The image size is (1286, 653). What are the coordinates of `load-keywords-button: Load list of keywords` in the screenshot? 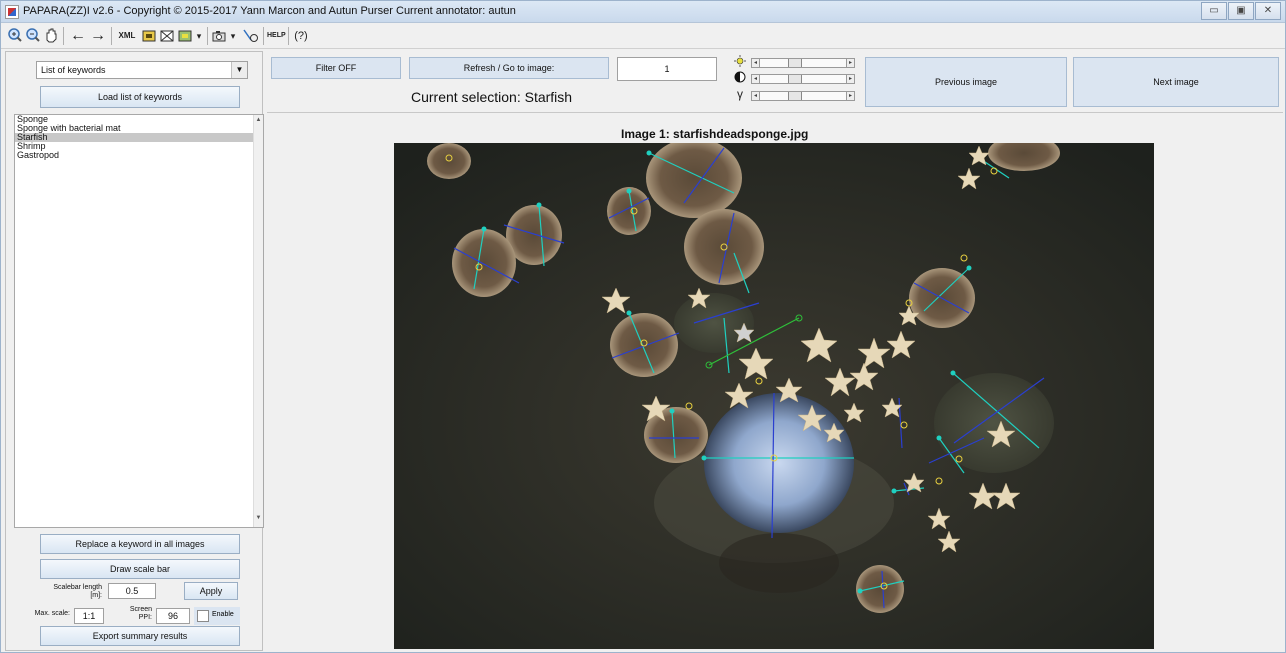 It's located at (140, 97).